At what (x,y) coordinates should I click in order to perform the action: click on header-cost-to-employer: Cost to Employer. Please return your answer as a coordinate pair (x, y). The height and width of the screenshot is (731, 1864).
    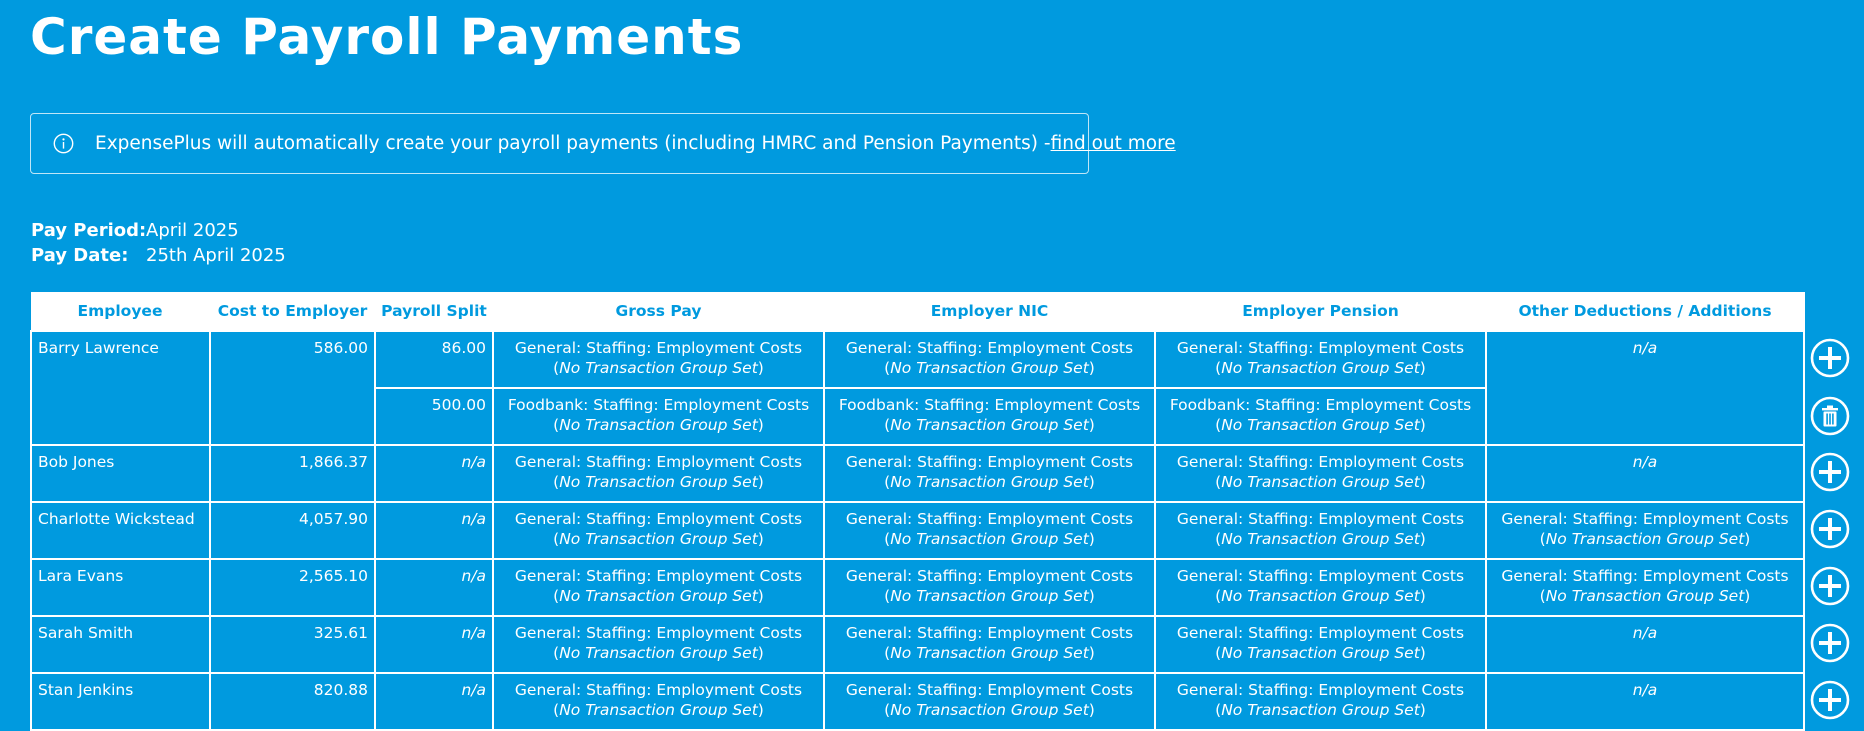
    Looking at the image, I should click on (293, 311).